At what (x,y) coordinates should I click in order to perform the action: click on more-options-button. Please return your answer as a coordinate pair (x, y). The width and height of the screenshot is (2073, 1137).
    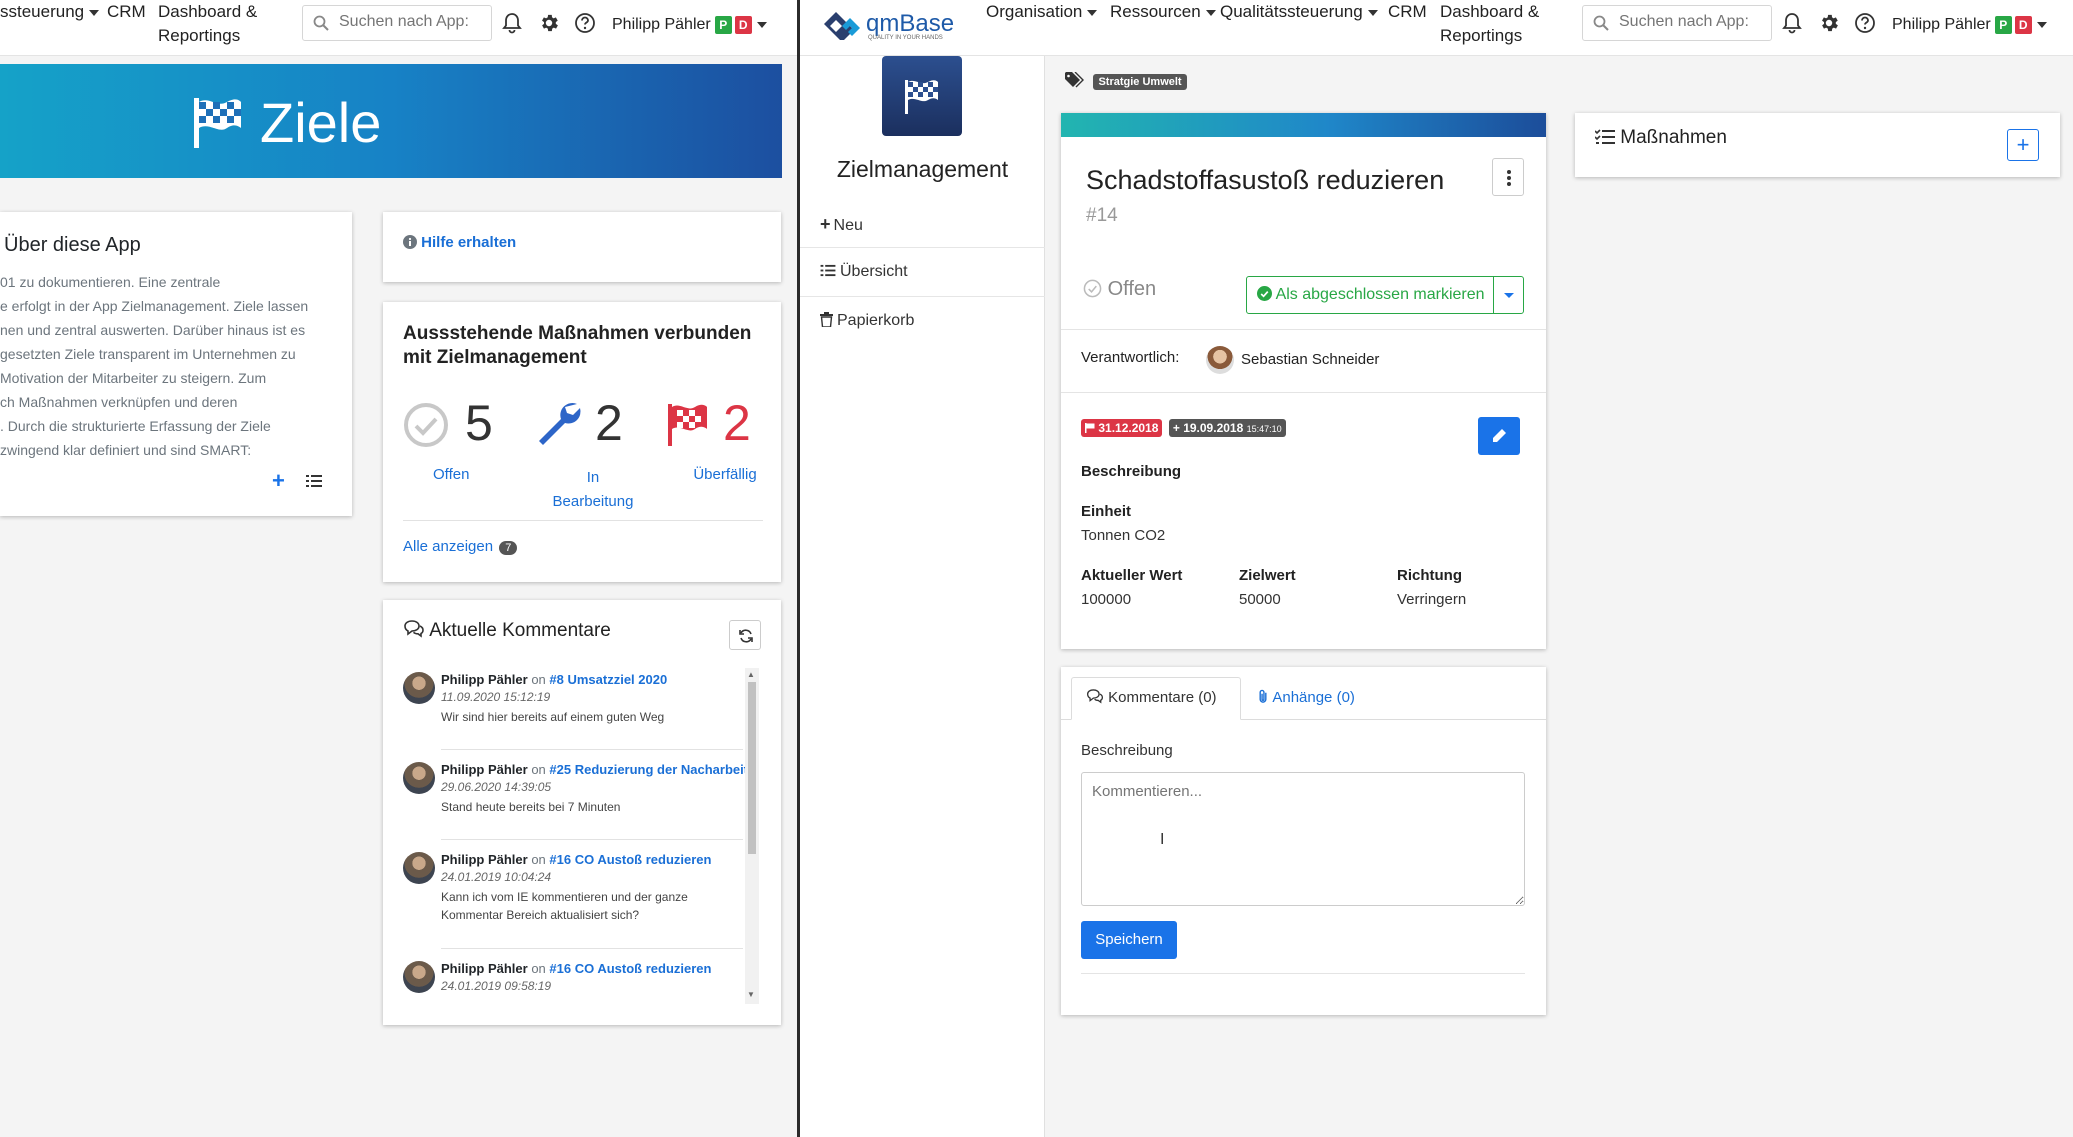
    Looking at the image, I should click on (1508, 177).